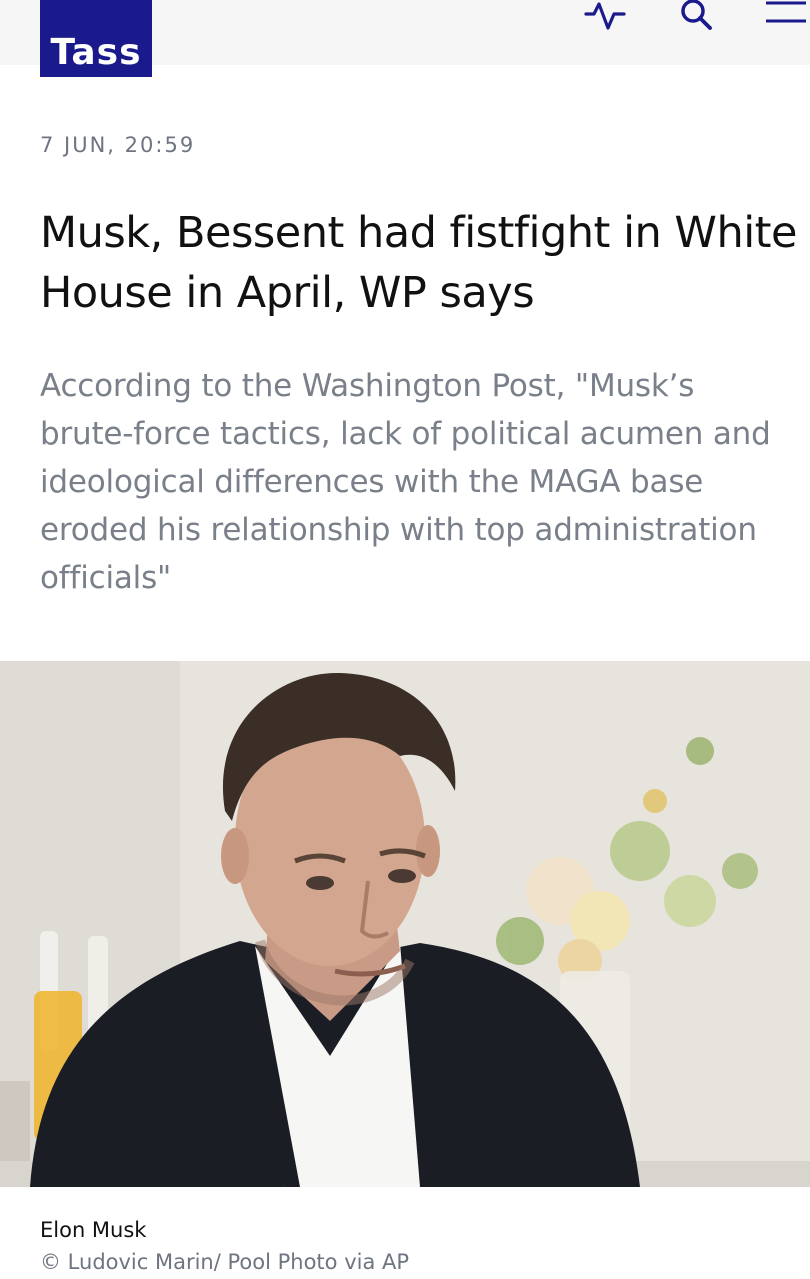 The image size is (810, 1279). What do you see at coordinates (96, 52) in the screenshot?
I see `logo-text: Tass` at bounding box center [96, 52].